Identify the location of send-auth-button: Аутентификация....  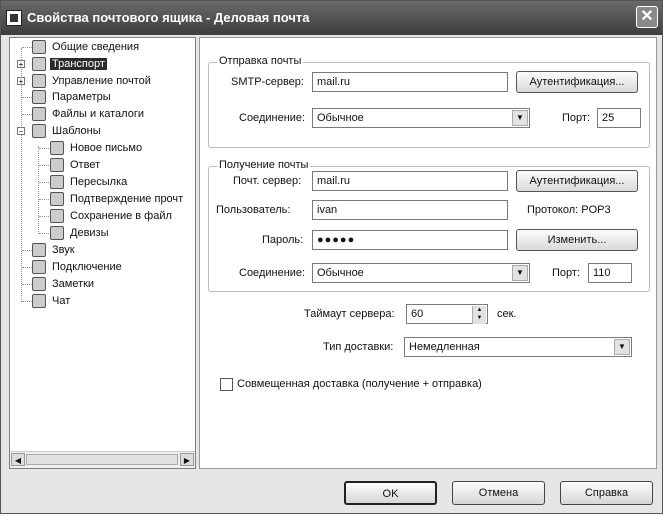
(577, 82).